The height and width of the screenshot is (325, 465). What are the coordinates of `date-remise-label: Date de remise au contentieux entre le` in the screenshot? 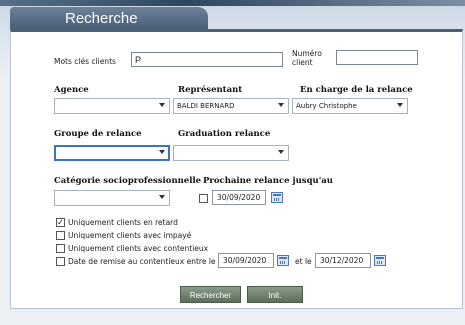 It's located at (142, 261).